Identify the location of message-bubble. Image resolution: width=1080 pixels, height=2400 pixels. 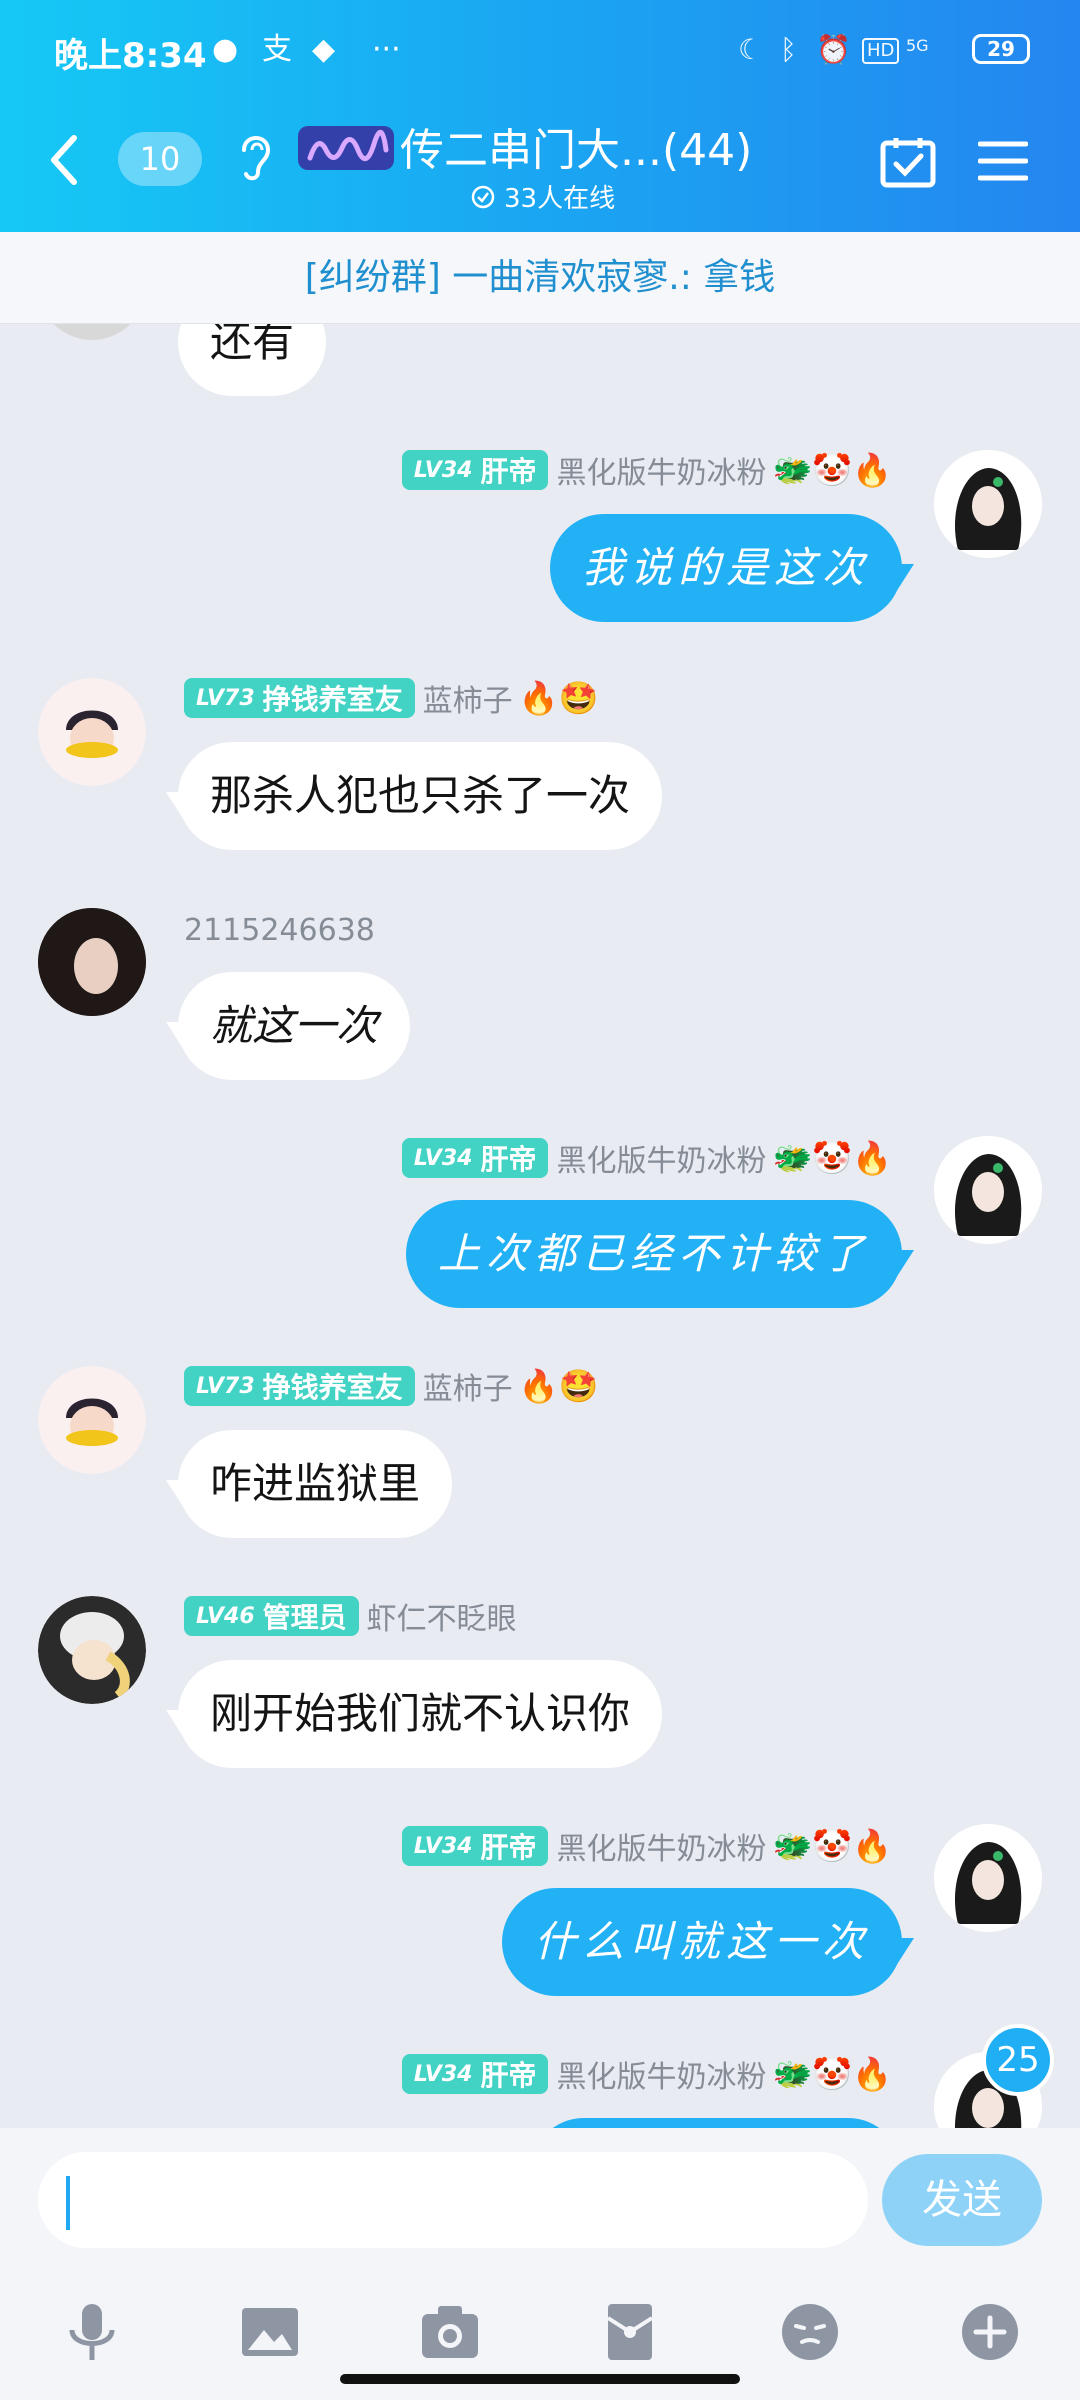
(716, 2123).